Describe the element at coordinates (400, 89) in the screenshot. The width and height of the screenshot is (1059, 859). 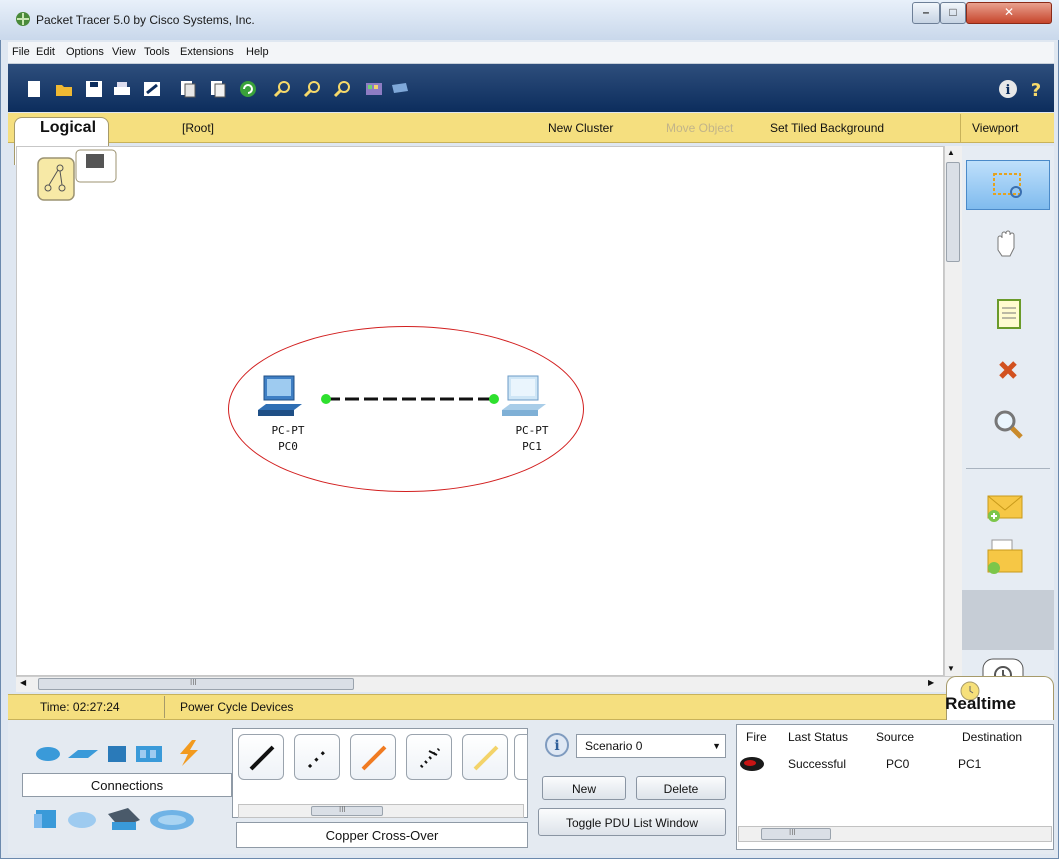
I see `custom-device-icon` at that location.